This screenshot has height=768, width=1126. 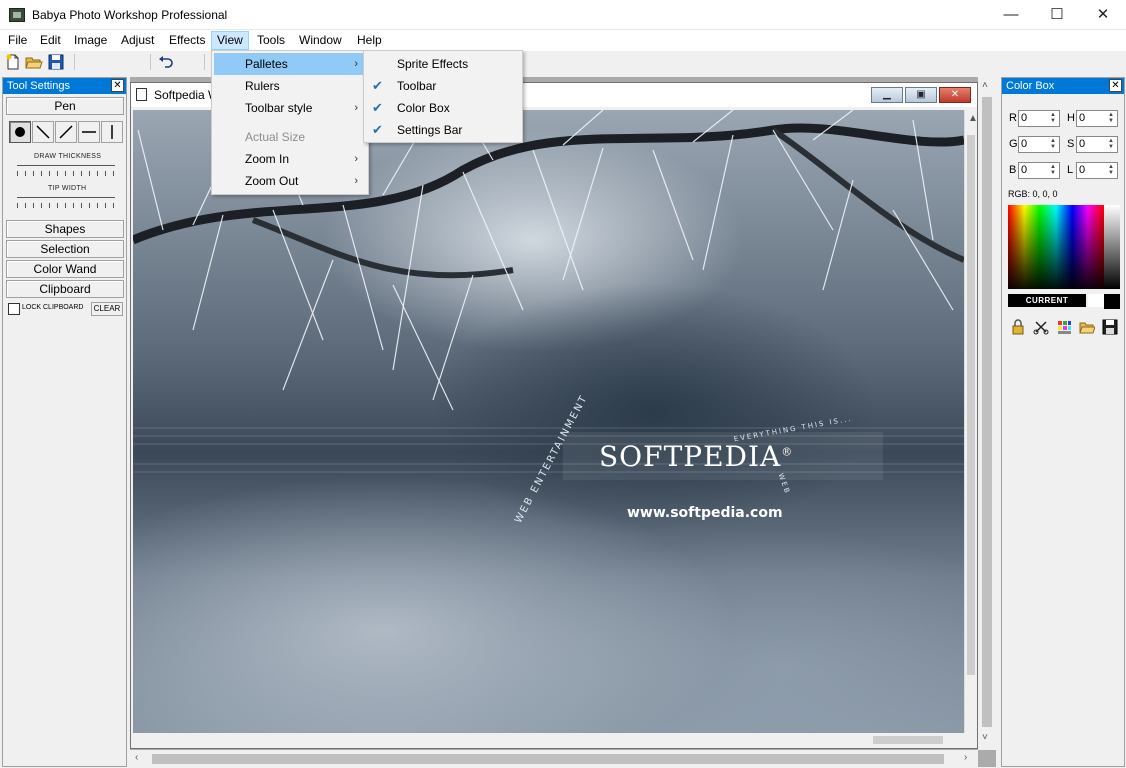 What do you see at coordinates (973, 118) in the screenshot?
I see `scroll-up-arrow-icon: ▲` at bounding box center [973, 118].